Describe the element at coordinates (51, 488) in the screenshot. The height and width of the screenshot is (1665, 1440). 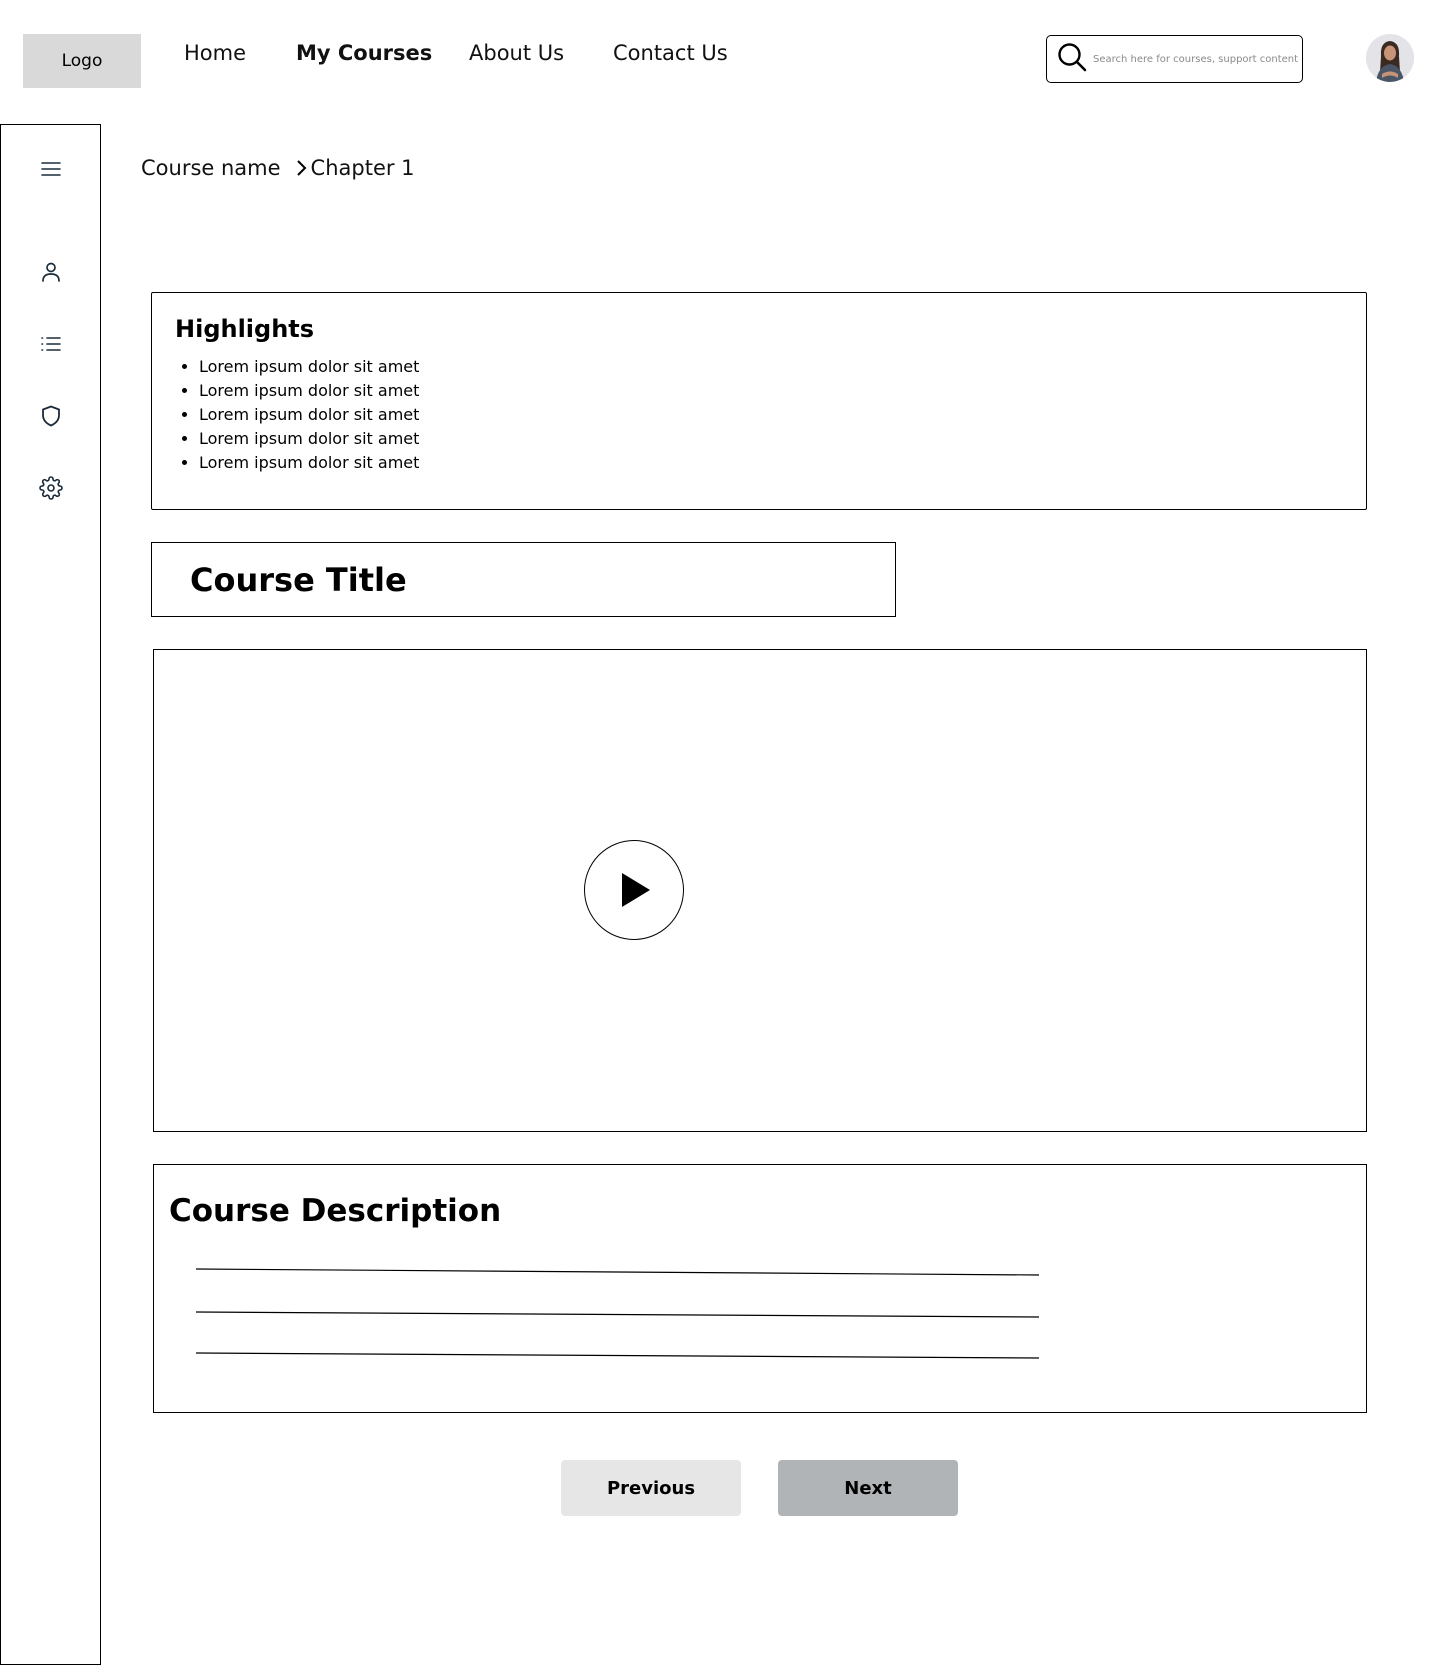
I see `gear-icon` at that location.